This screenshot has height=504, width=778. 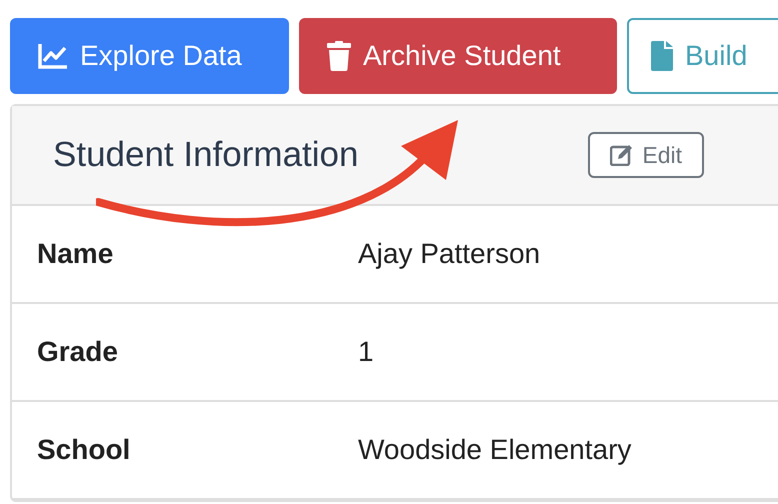 I want to click on edit-button: Edit, so click(x=646, y=155).